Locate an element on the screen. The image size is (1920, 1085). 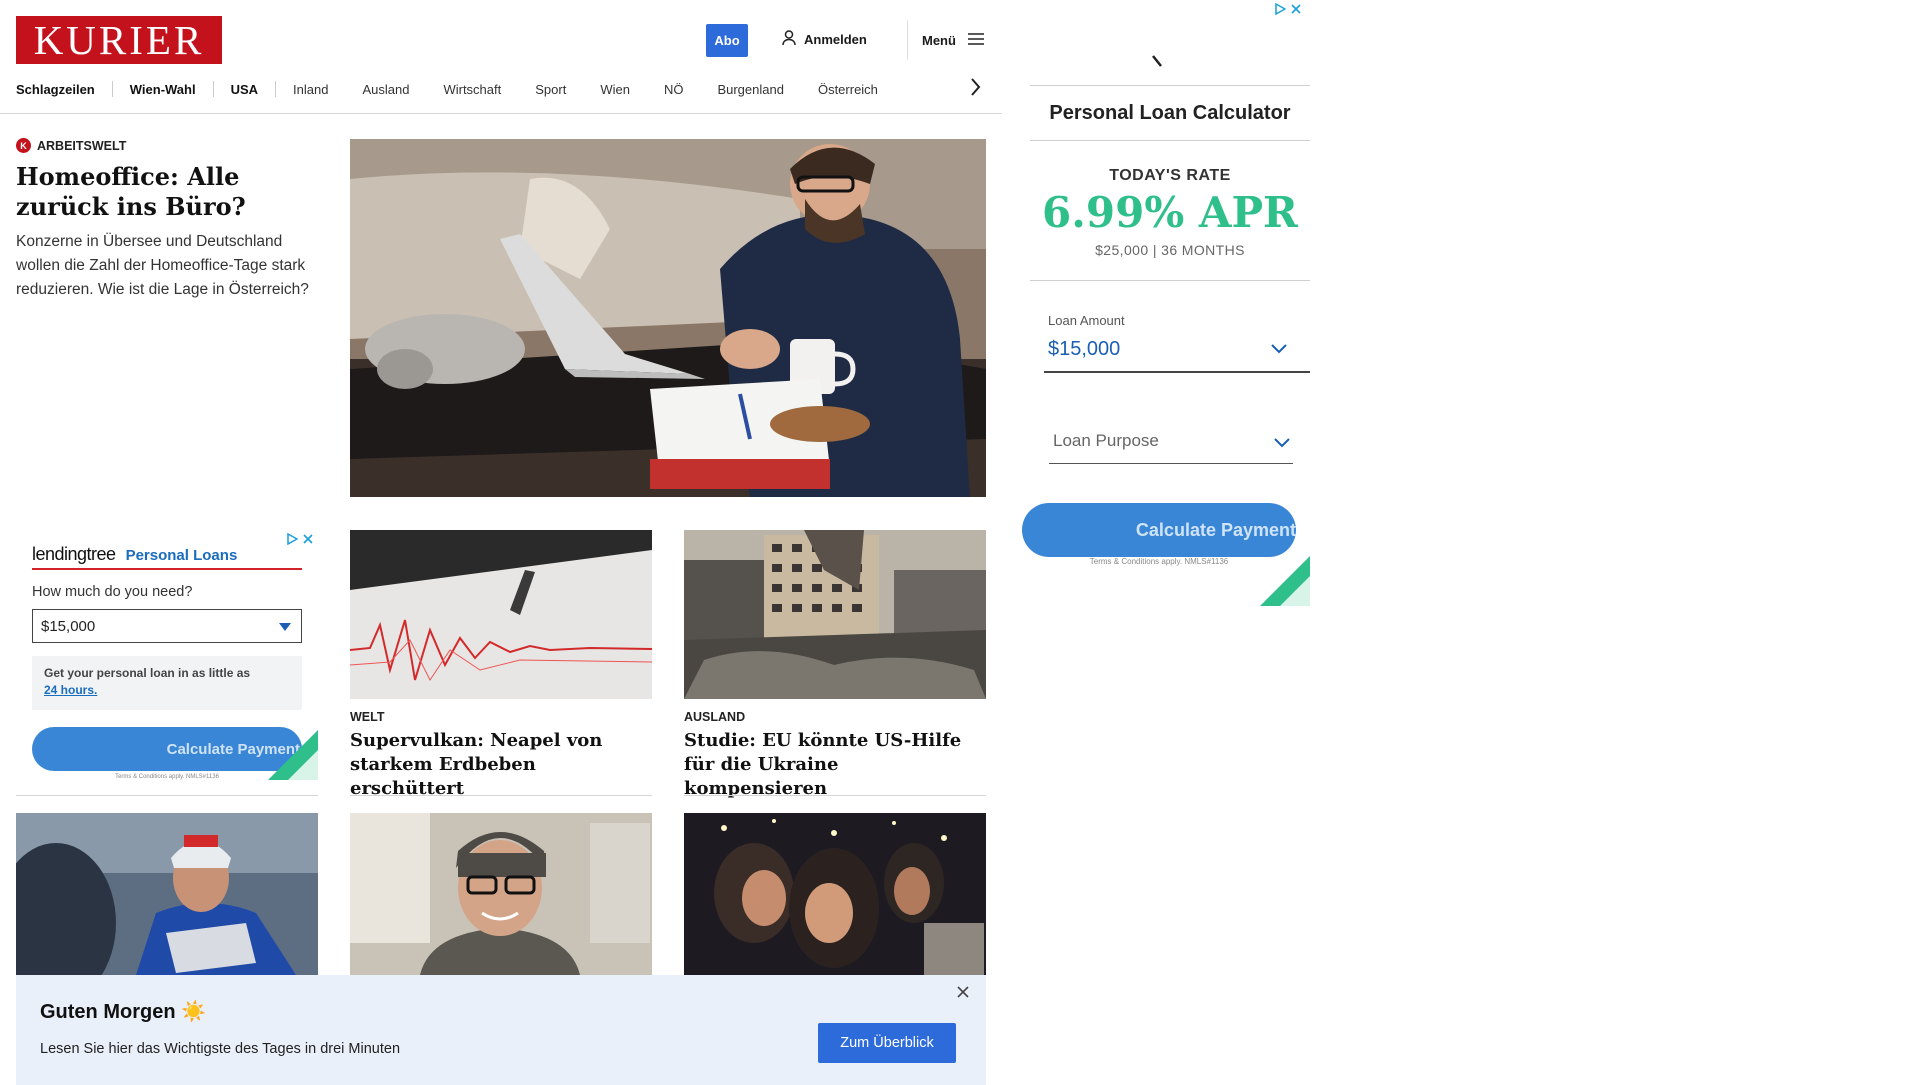
kurier-plus-icon: K is located at coordinates (23, 145).